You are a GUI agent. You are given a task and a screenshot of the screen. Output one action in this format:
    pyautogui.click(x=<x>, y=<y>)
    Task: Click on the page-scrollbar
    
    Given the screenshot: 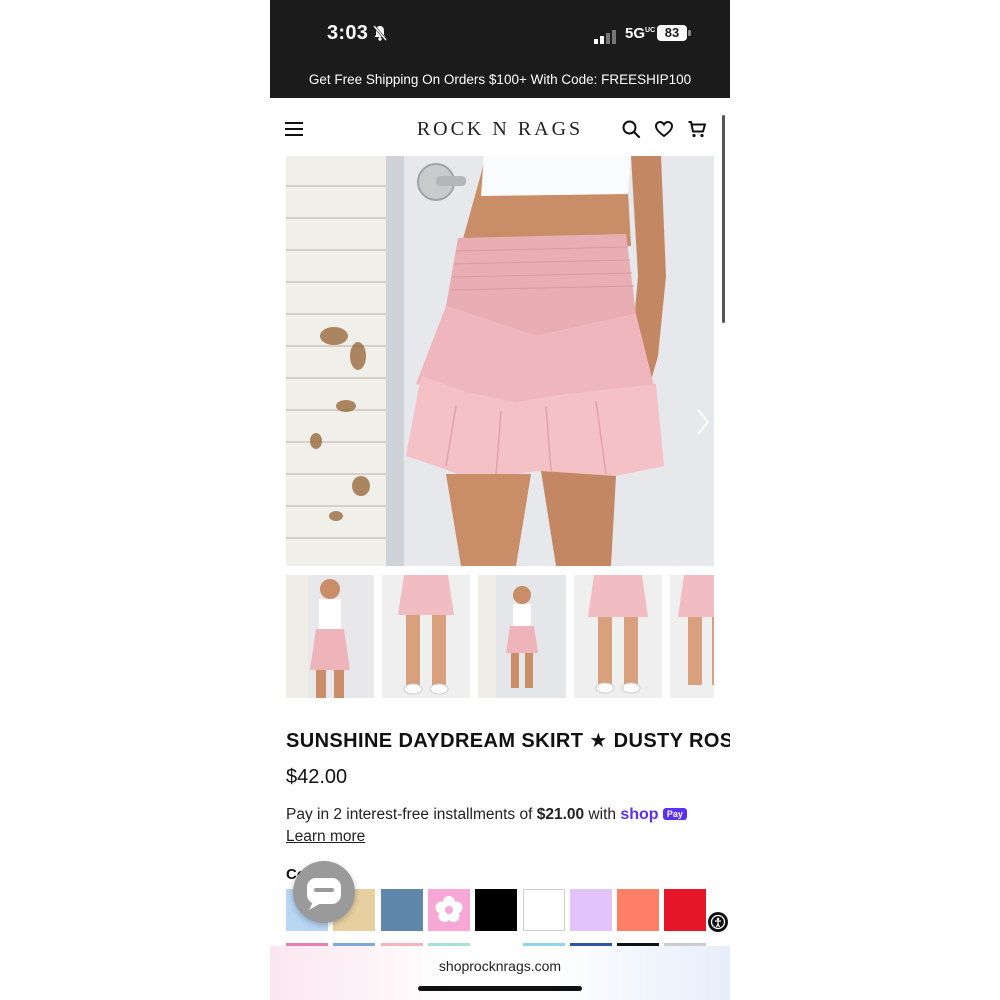 What is the action you would take?
    pyautogui.click(x=723, y=219)
    